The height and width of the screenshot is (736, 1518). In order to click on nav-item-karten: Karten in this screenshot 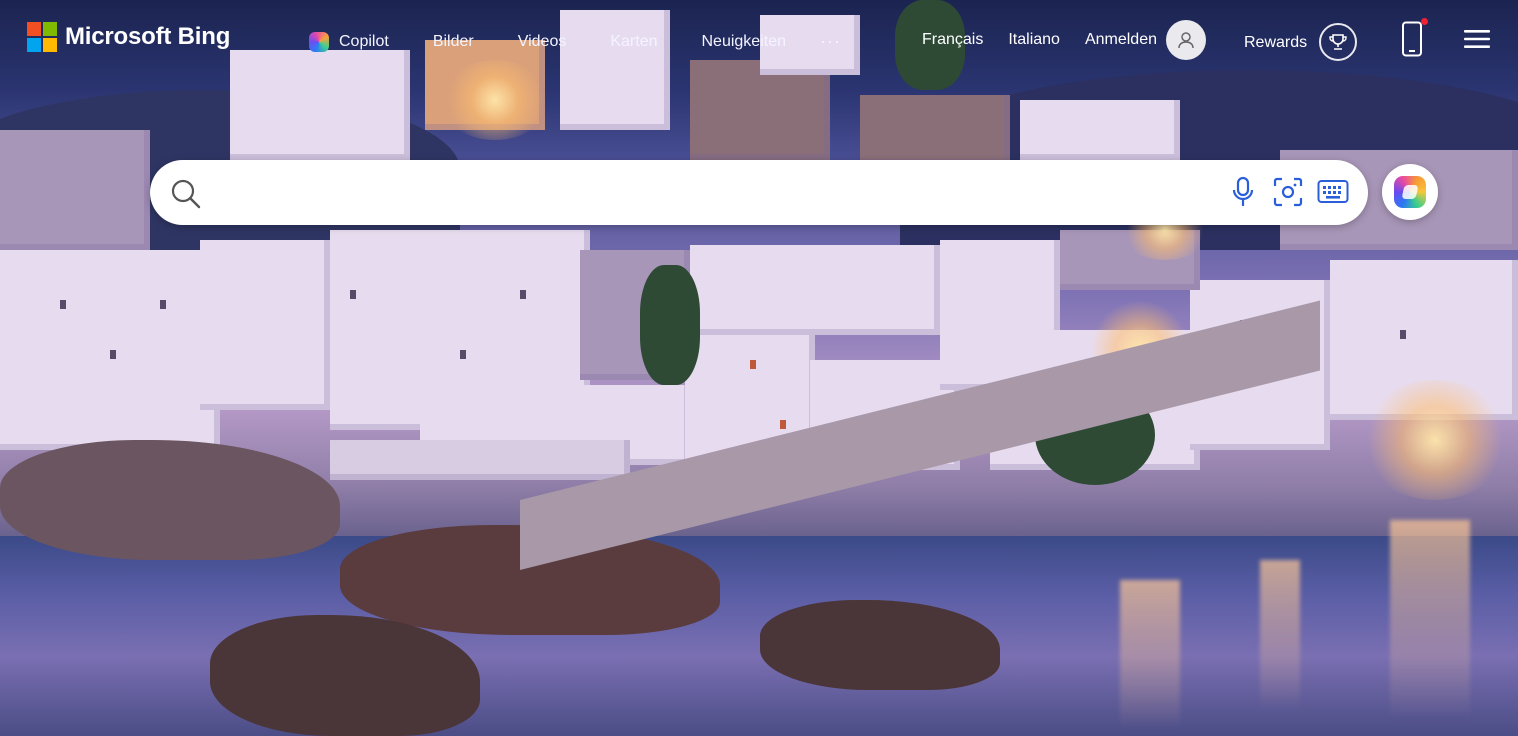, I will do `click(633, 42)`.